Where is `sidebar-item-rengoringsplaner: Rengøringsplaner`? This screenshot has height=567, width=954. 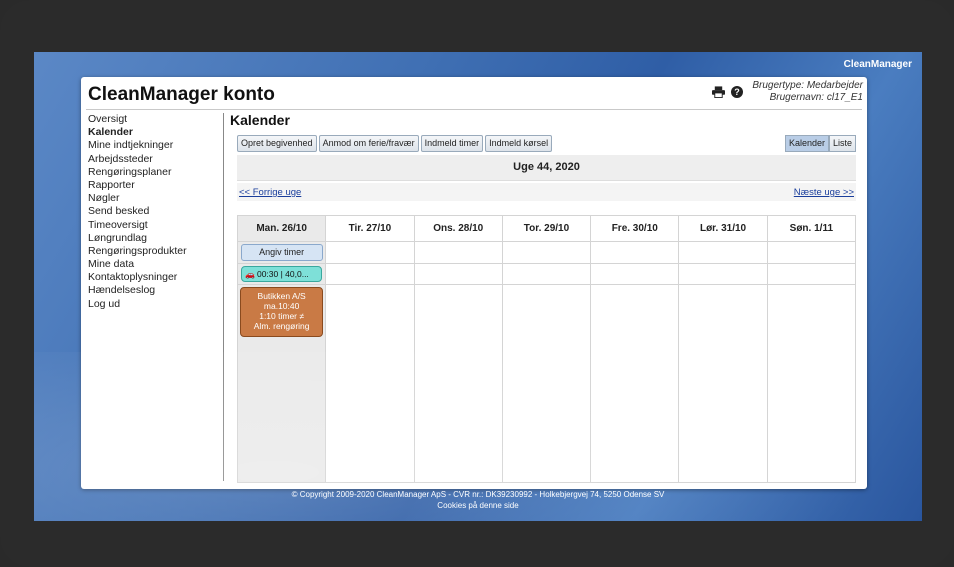 sidebar-item-rengoringsplaner: Rengøringsplaner is located at coordinates (155, 172).